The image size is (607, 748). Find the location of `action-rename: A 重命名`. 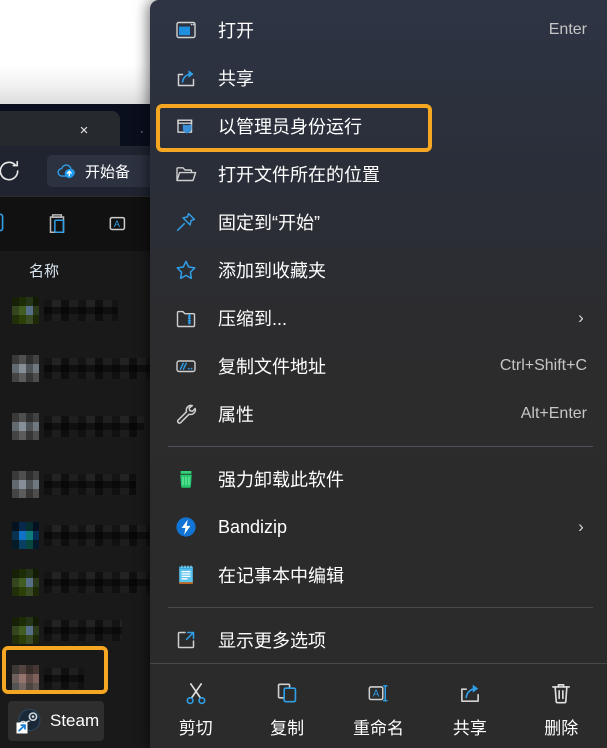

action-rename: A 重命名 is located at coordinates (378, 706).